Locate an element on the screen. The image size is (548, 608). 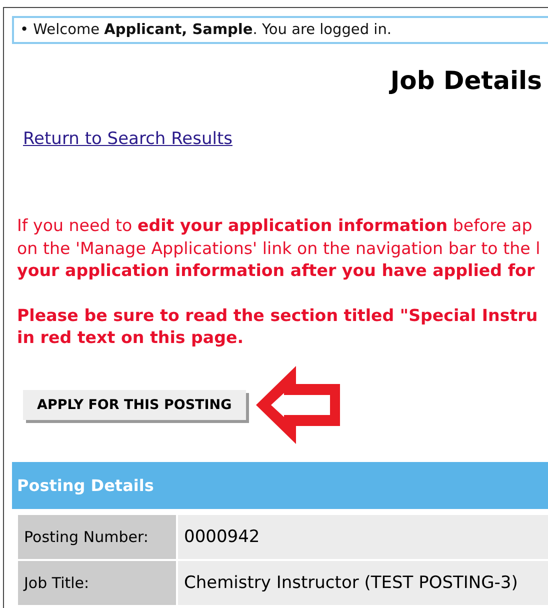
welcome-message: • Welcome Applicant, Sample. You are logged in. is located at coordinates (280, 30).